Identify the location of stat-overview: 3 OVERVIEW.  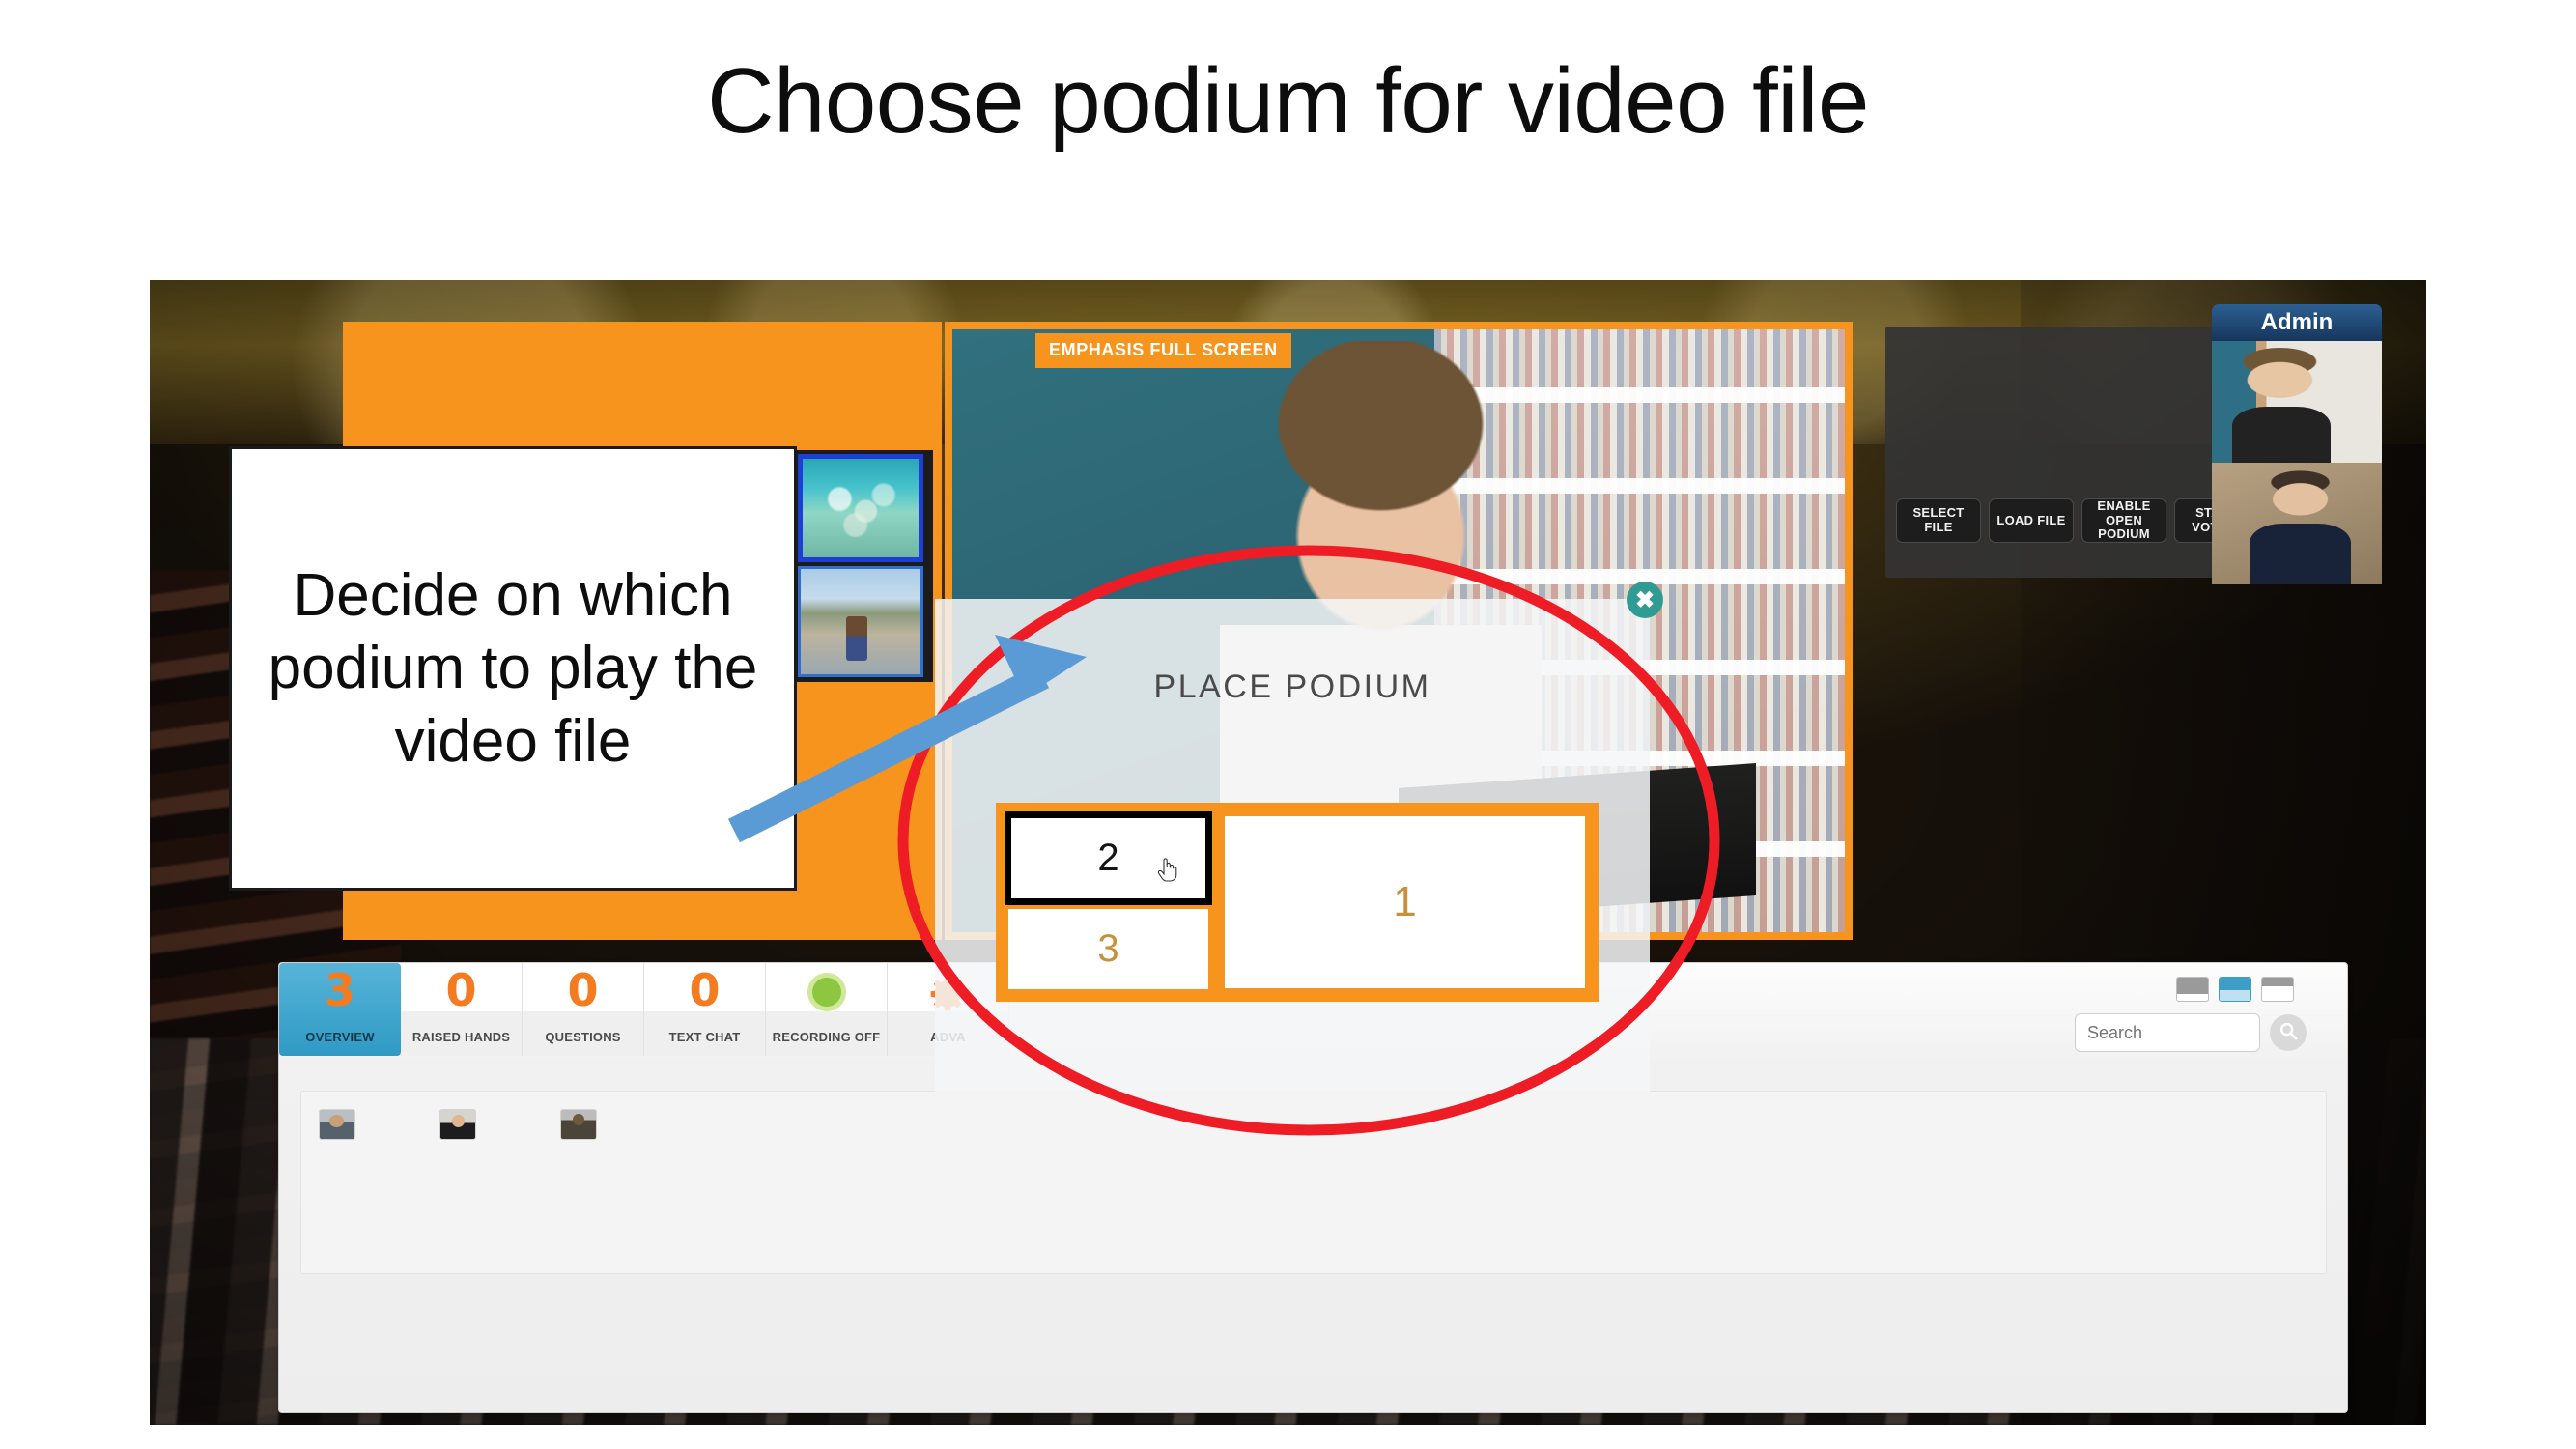
(340, 1009).